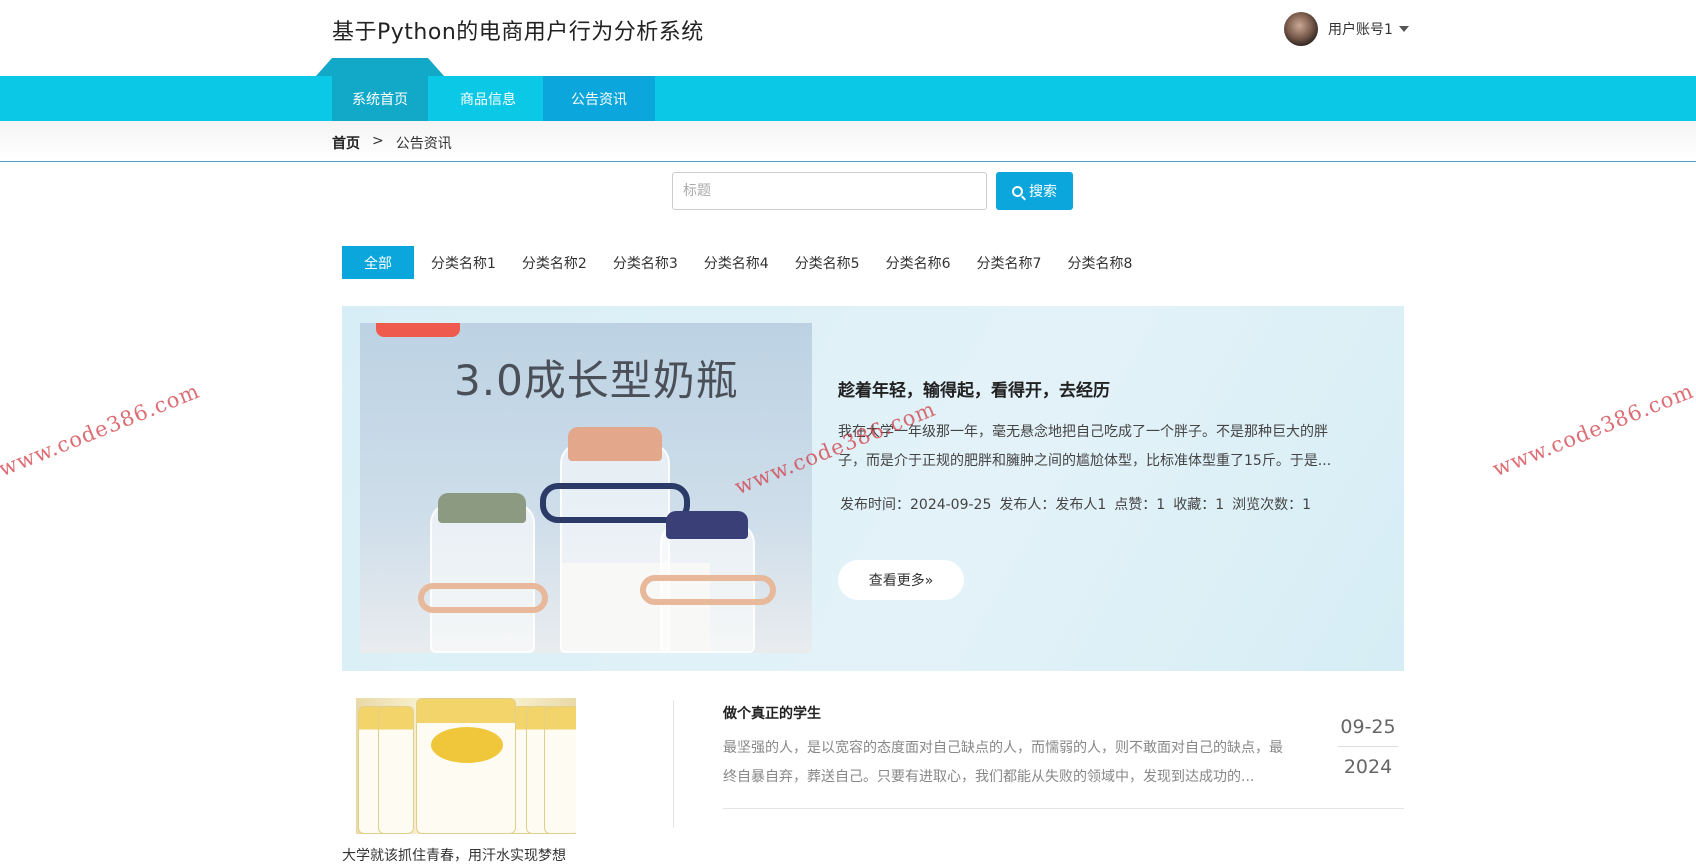 The width and height of the screenshot is (1696, 868). Describe the element at coordinates (418, 330) in the screenshot. I see `brand-badge` at that location.